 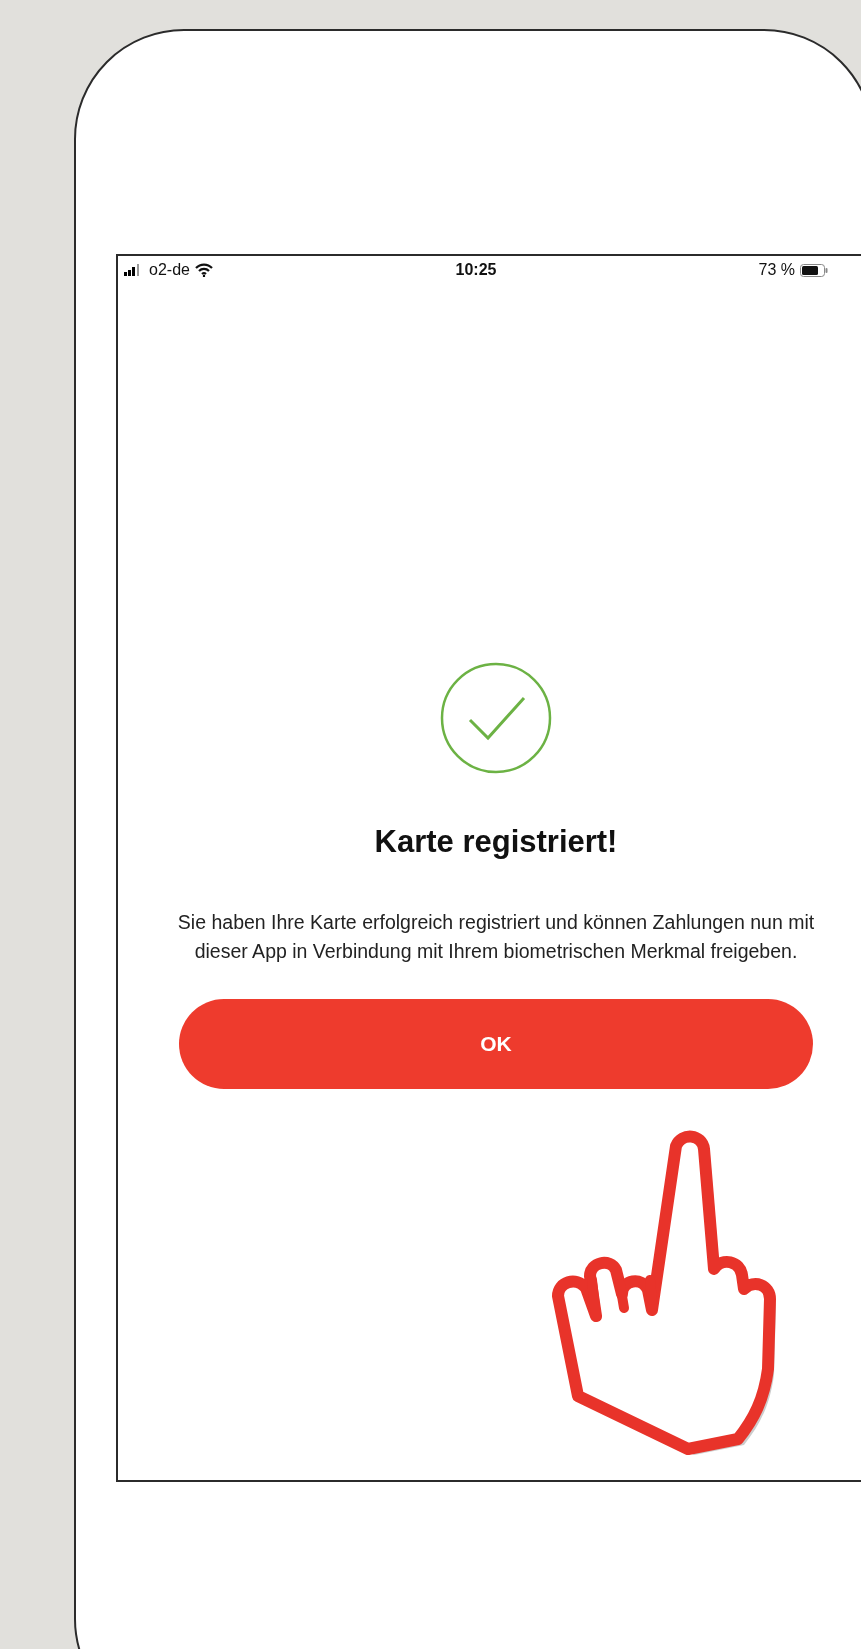 What do you see at coordinates (814, 270) in the screenshot?
I see `battery-icon` at bounding box center [814, 270].